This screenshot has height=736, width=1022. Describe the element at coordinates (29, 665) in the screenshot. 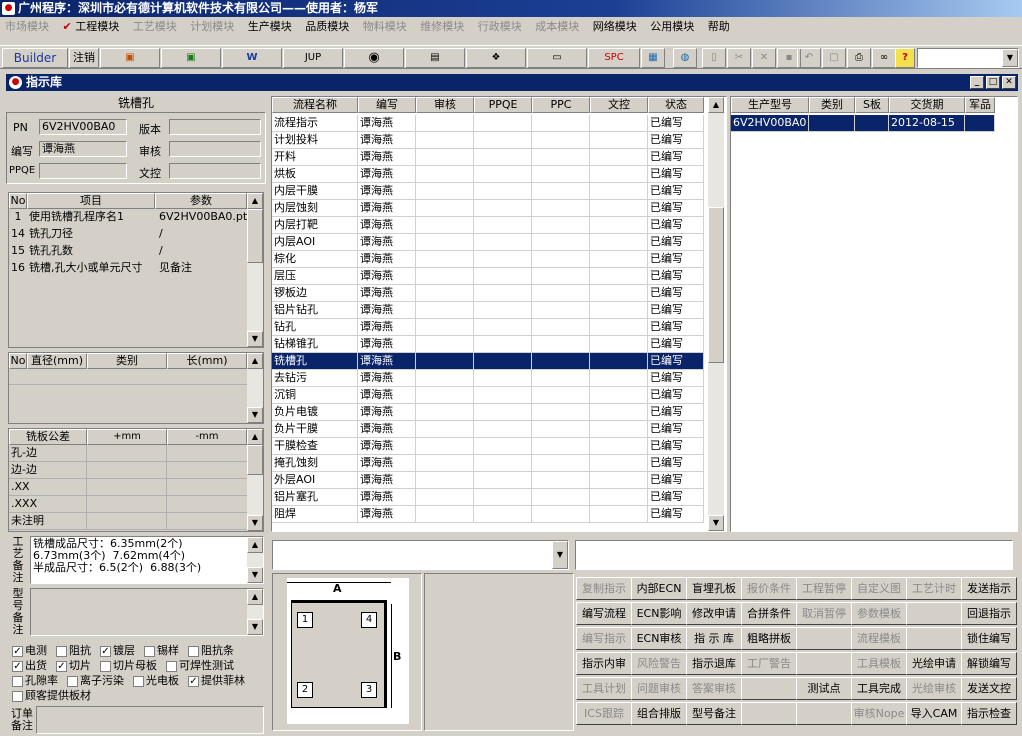

I see `checkbox-option: ✓ 出货` at that location.